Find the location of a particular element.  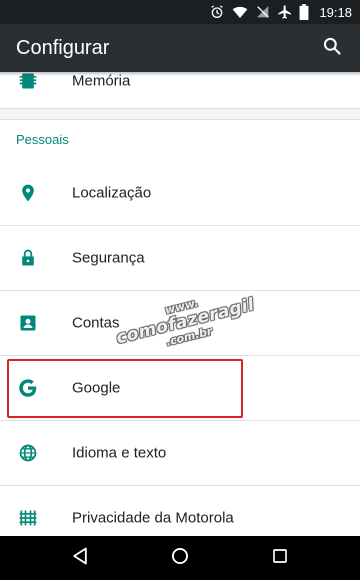

globe-icon is located at coordinates (28, 453).